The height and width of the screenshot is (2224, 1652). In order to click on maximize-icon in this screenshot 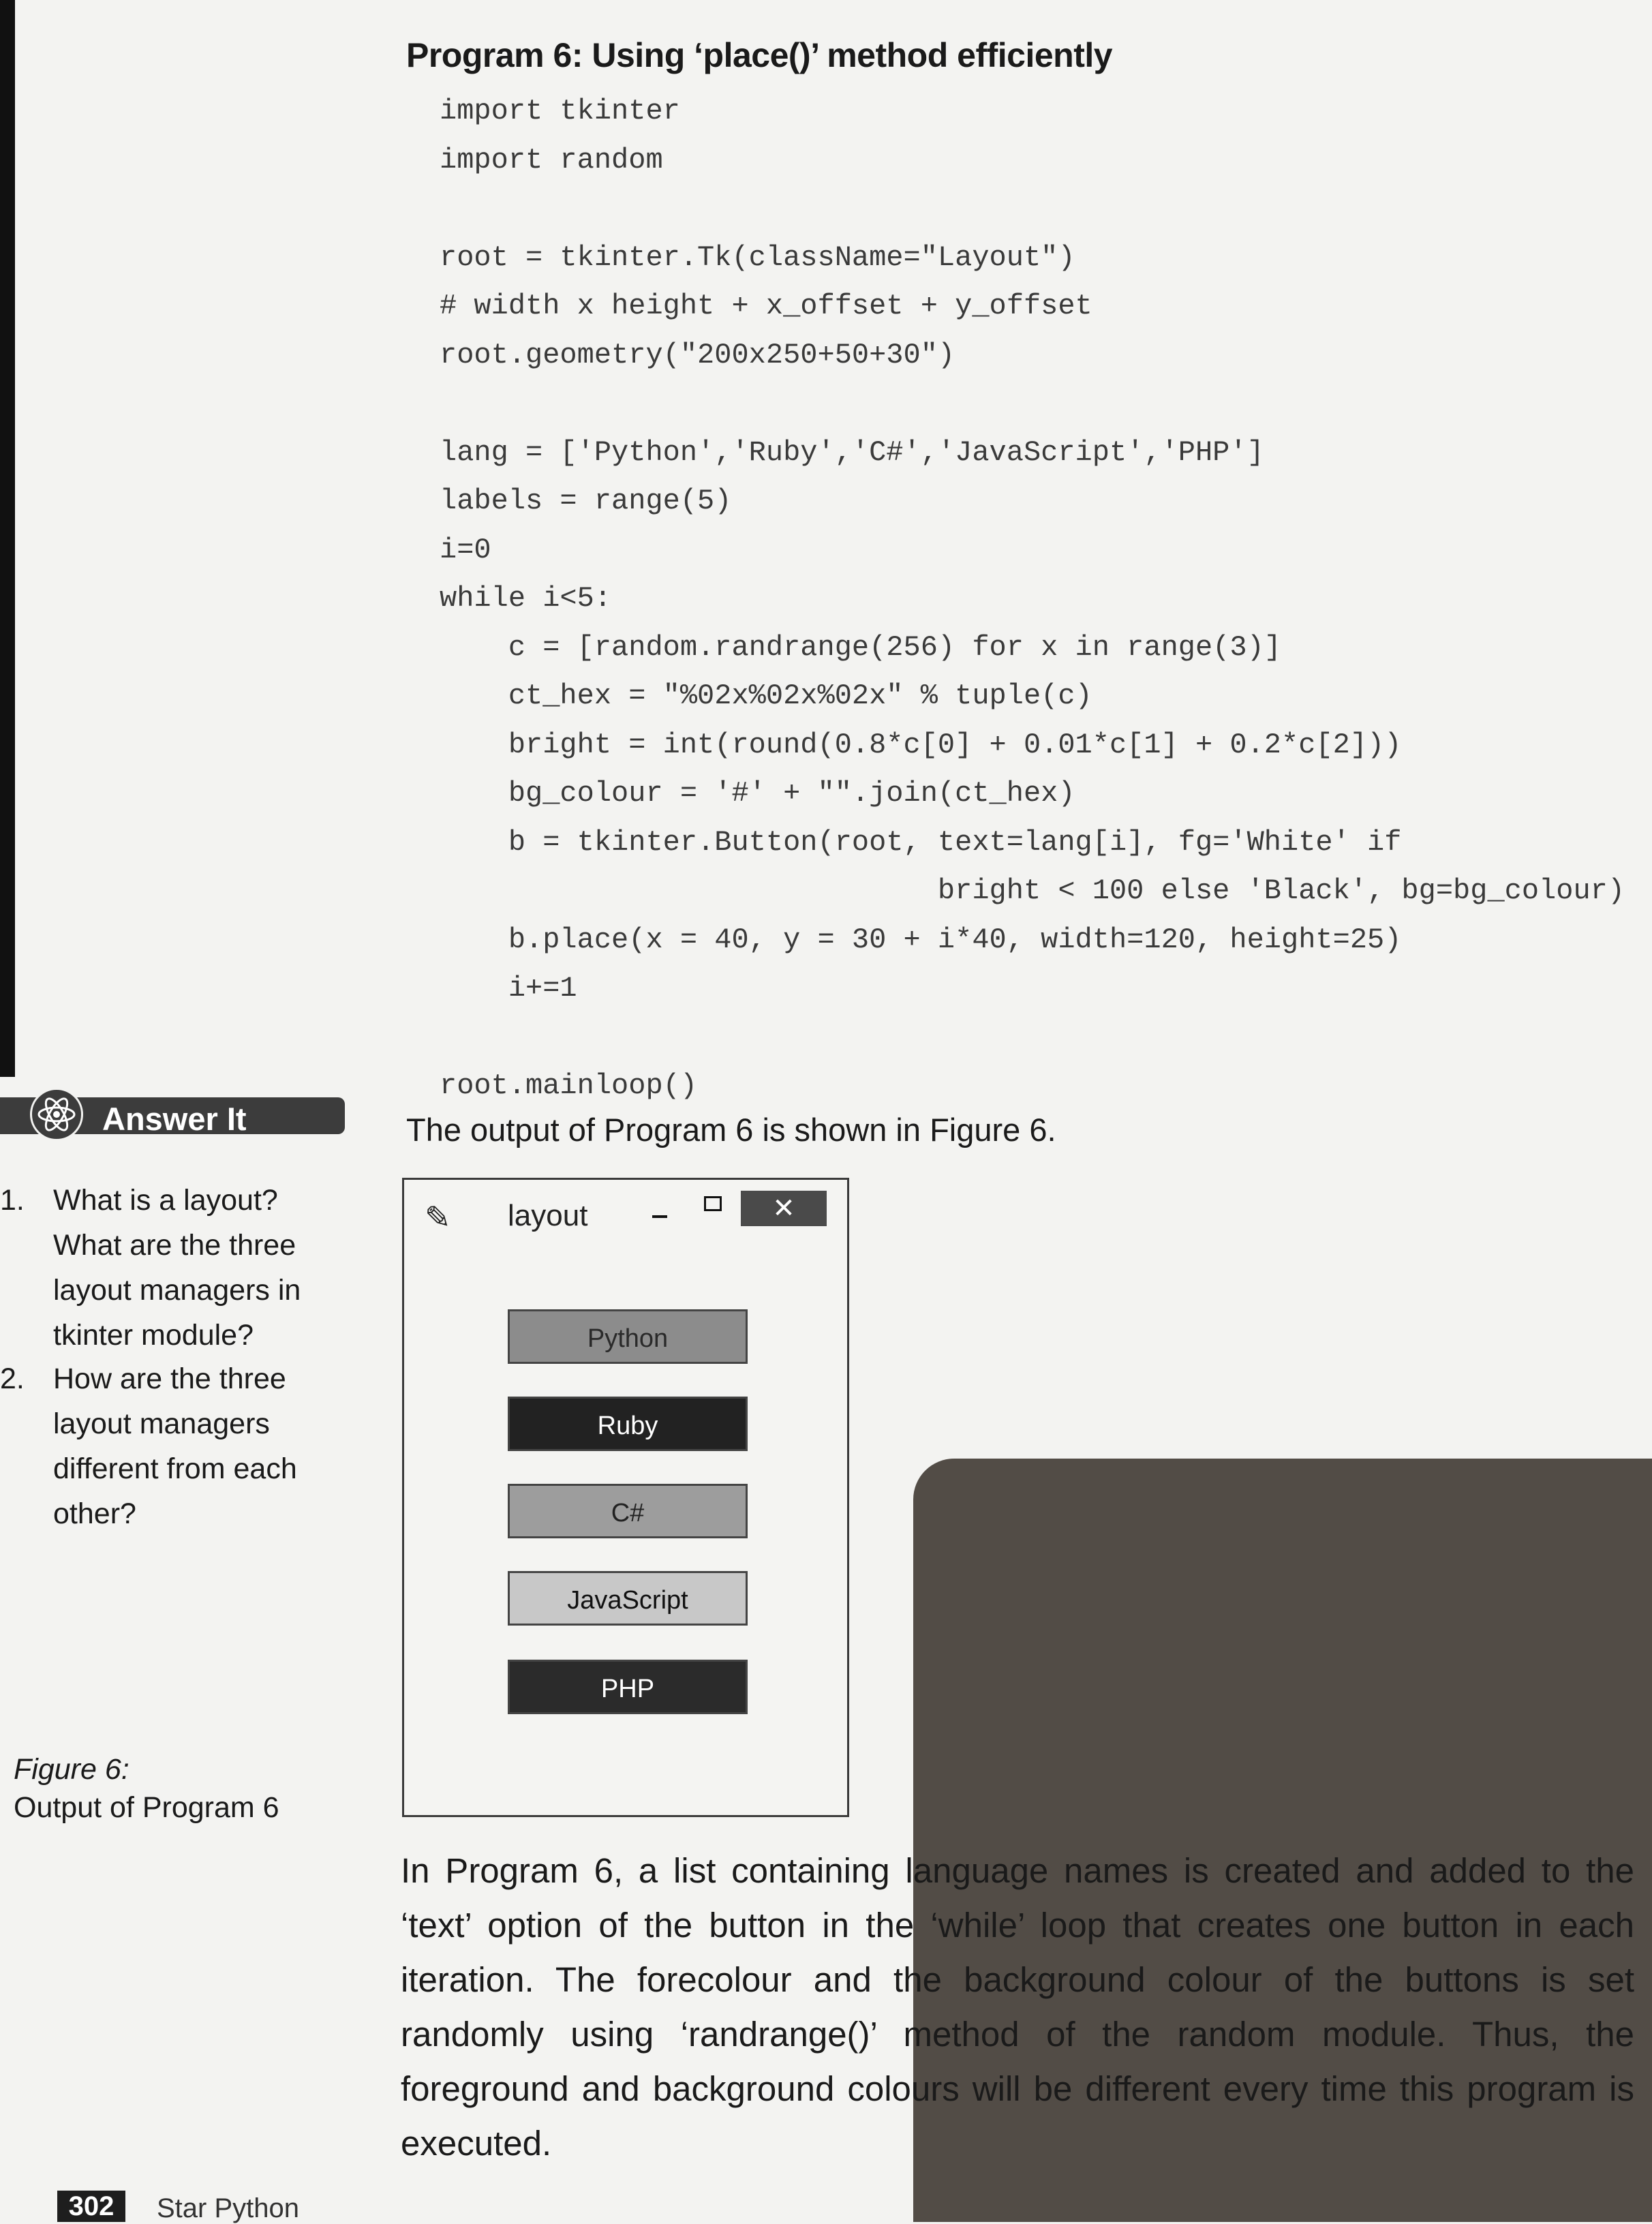, I will do `click(713, 1203)`.